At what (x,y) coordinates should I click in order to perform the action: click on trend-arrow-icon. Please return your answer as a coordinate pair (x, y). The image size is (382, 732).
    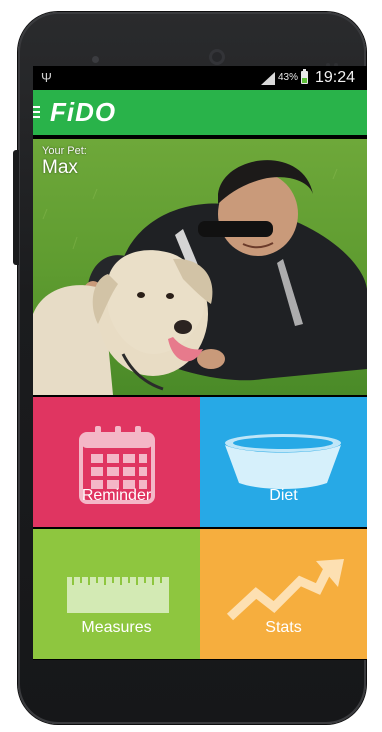
    Looking at the image, I should click on (285, 590).